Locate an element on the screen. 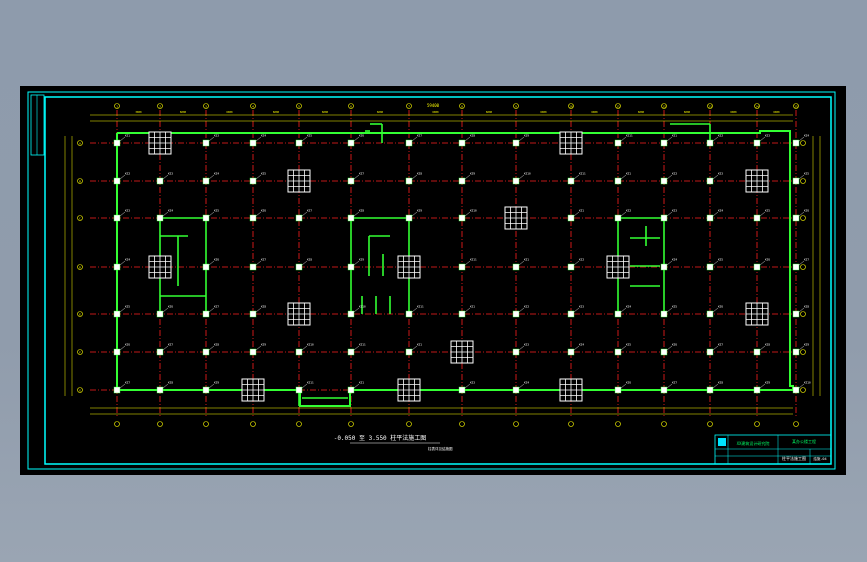  axis-label-x: 3 is located at coordinates (206, 106).